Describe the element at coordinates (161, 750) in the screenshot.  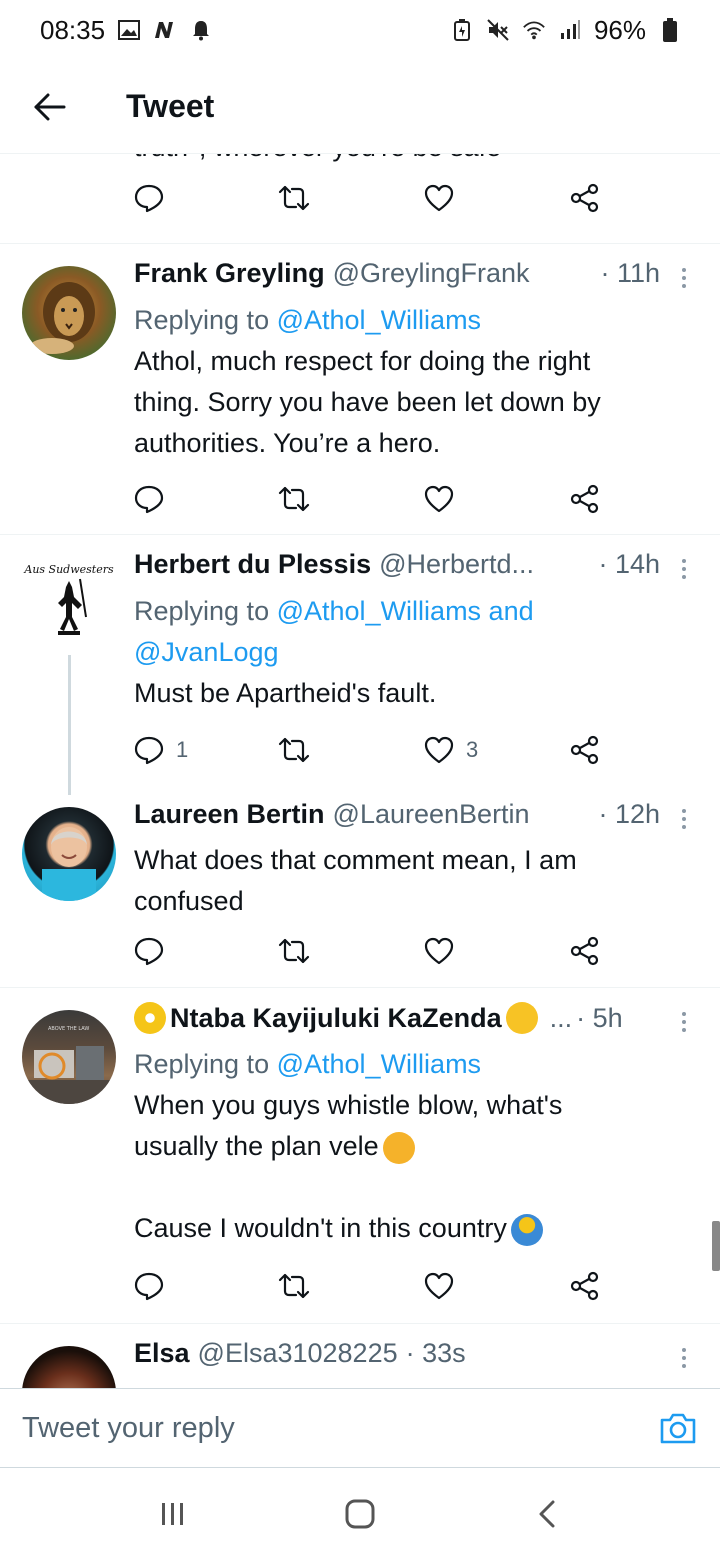
I see `reply-button: 1` at that location.